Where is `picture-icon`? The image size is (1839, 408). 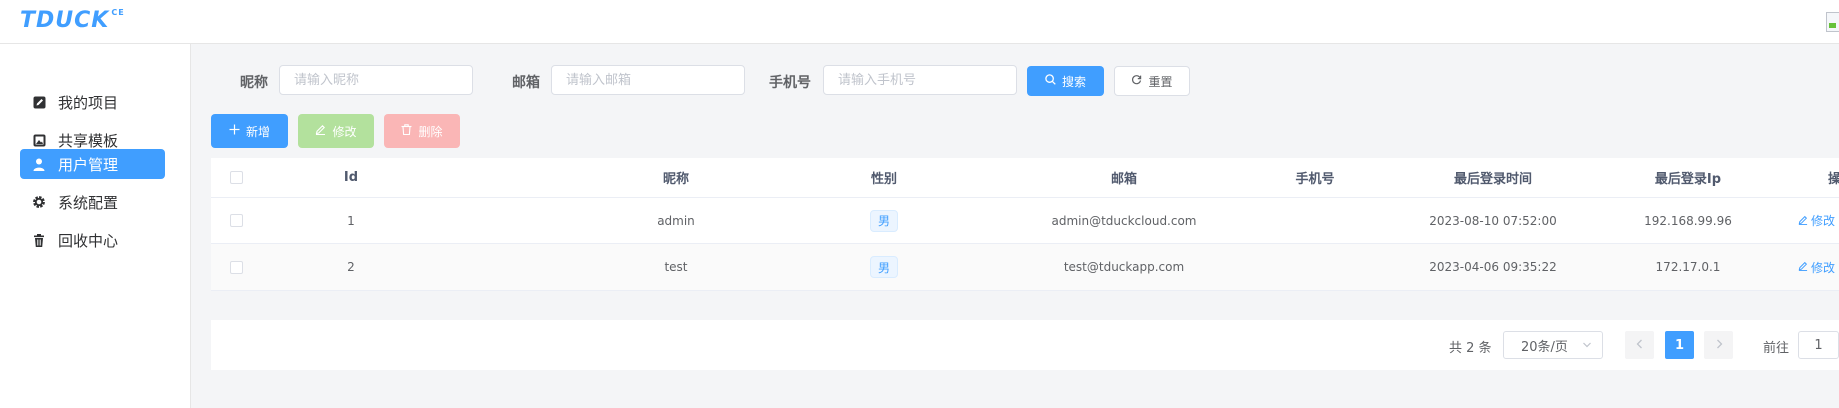
picture-icon is located at coordinates (39, 140).